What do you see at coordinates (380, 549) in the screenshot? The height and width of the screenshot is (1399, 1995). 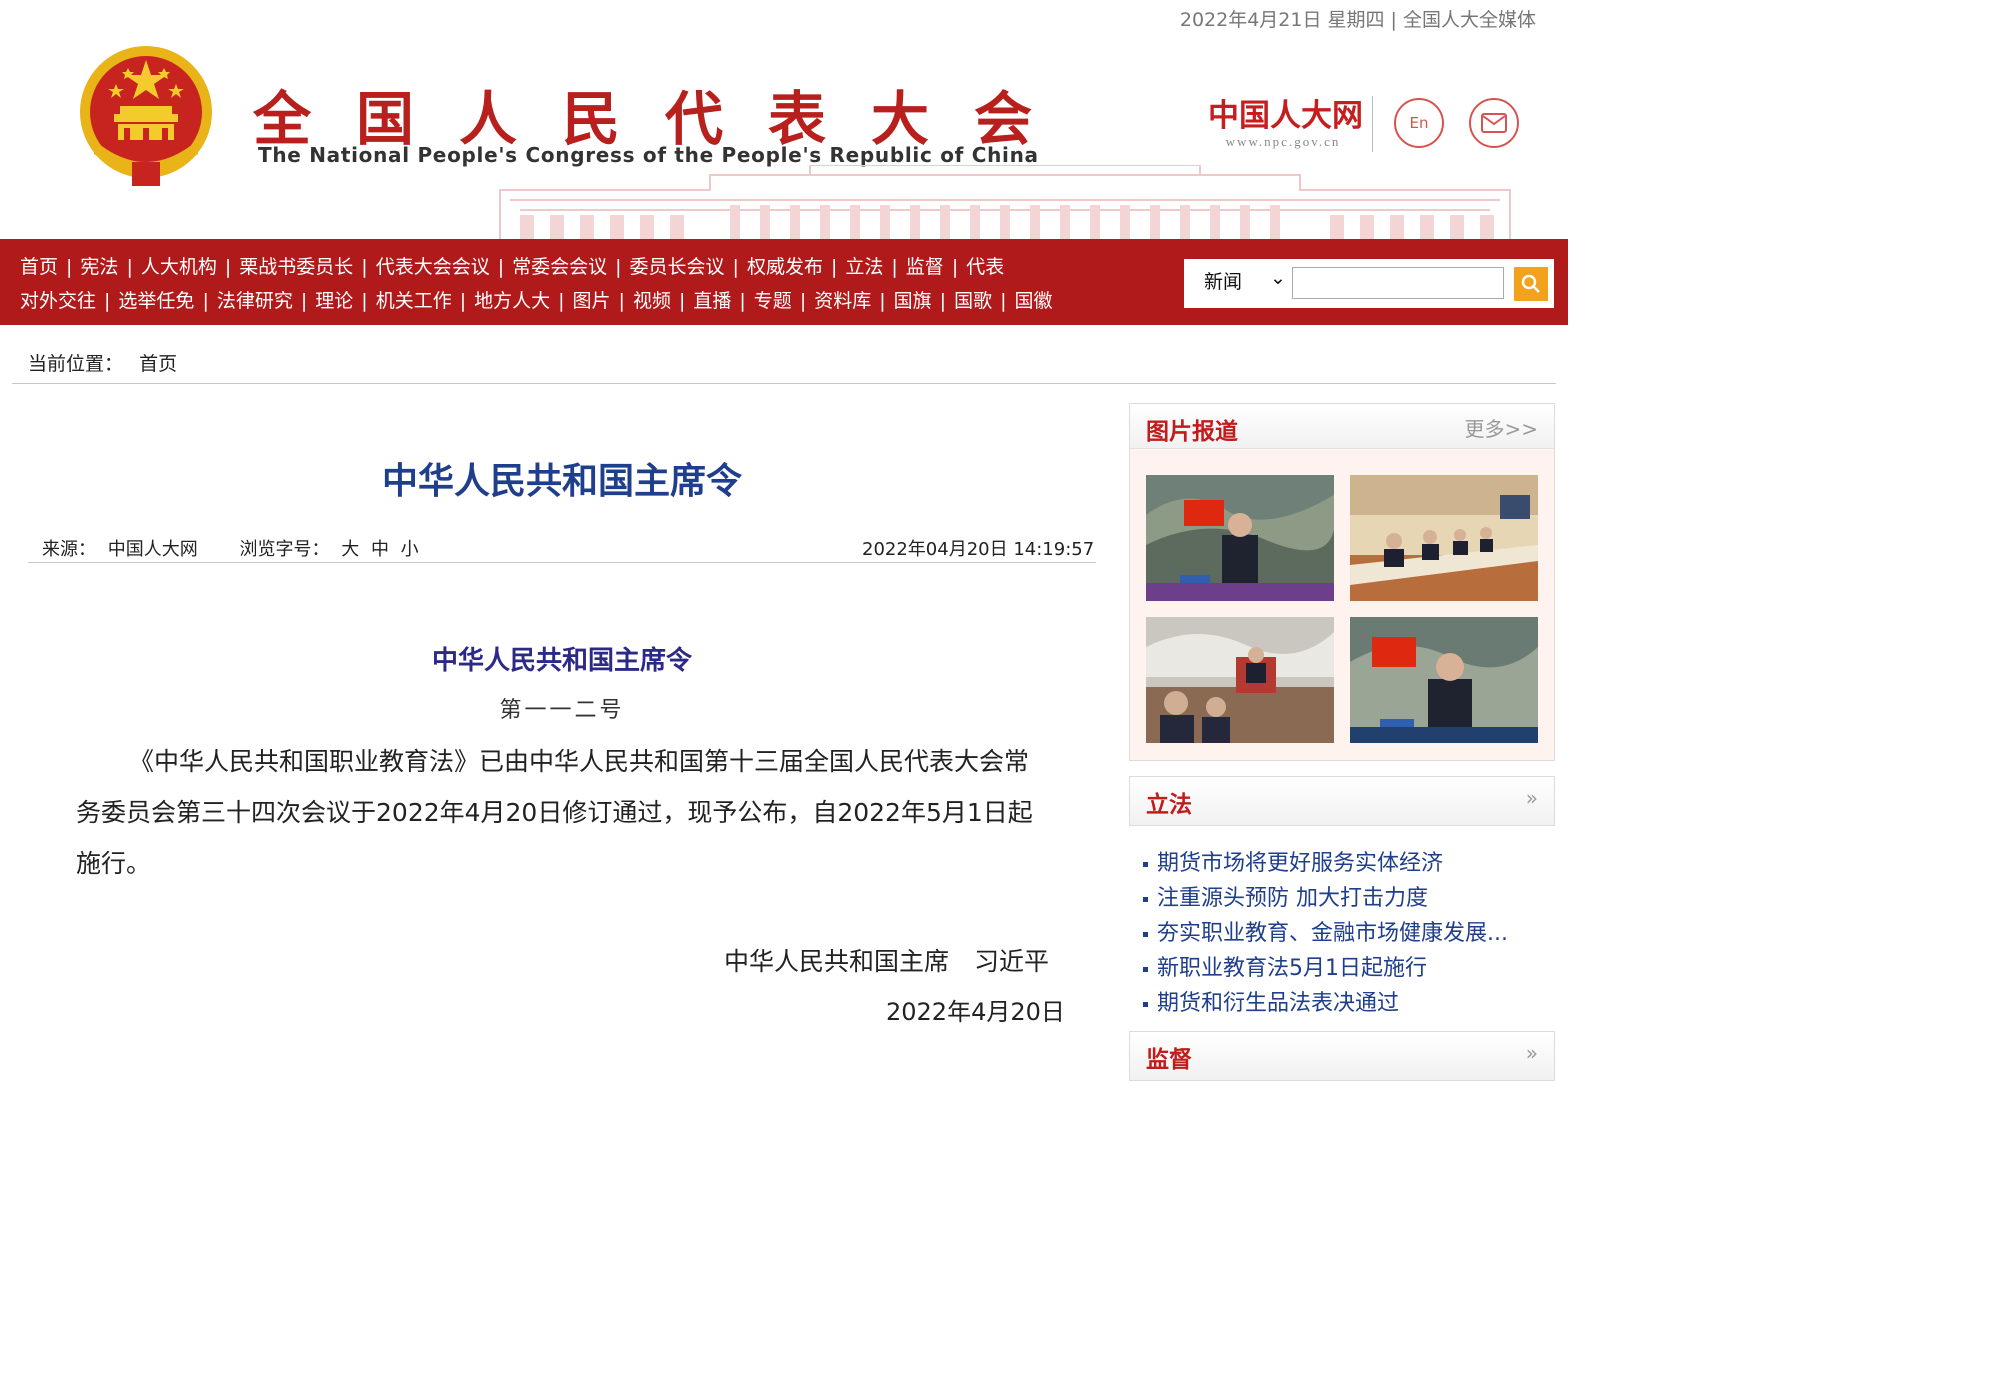 I see `font-size-medium-button: 中` at bounding box center [380, 549].